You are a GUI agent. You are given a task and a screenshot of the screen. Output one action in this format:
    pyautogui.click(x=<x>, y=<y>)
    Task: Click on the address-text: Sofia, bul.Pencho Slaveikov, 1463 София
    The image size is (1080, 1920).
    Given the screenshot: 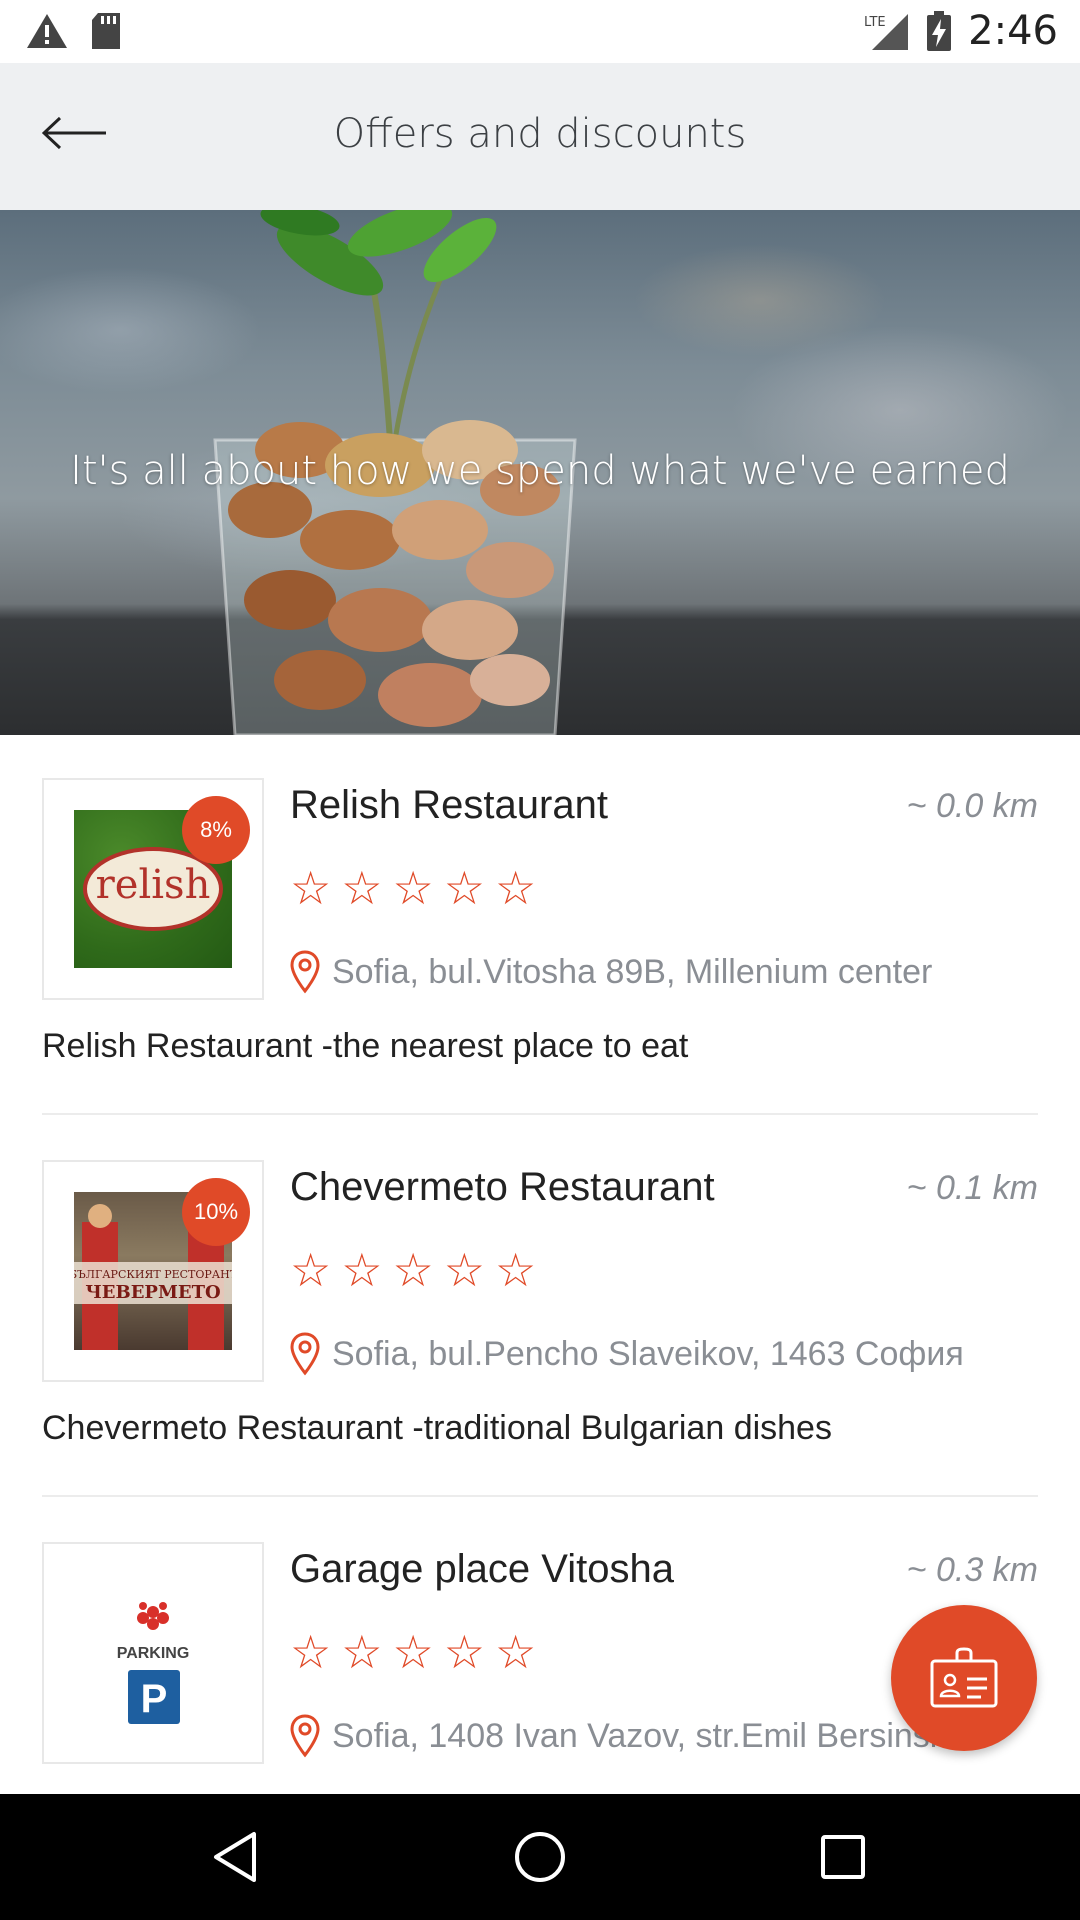 What is the action you would take?
    pyautogui.click(x=648, y=1353)
    